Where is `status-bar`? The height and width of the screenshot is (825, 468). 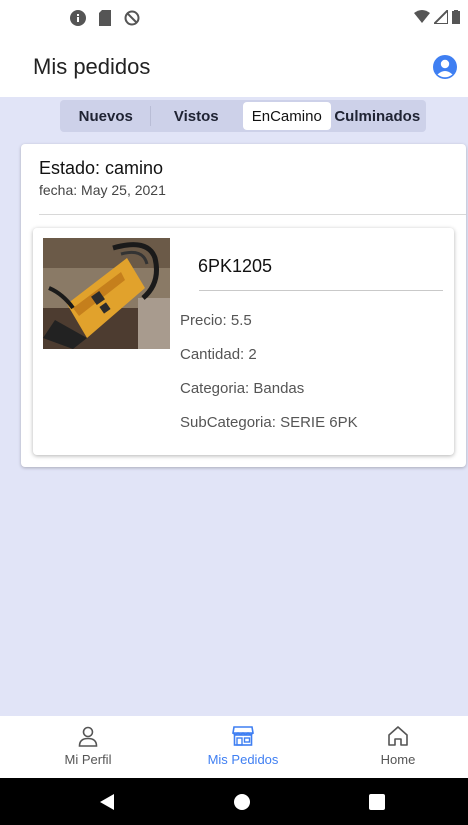
status-bar is located at coordinates (234, 20).